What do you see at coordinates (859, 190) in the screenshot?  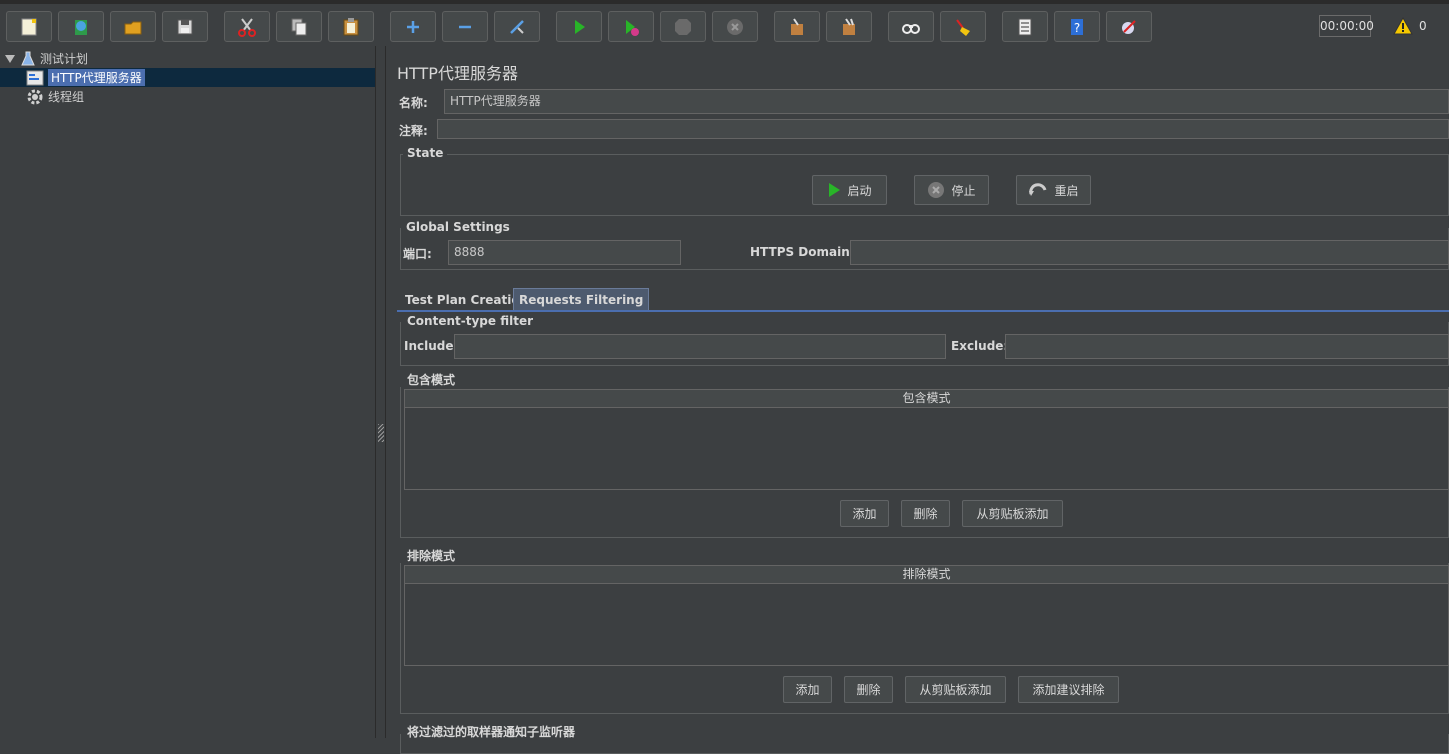 I see `start-label: 启动` at bounding box center [859, 190].